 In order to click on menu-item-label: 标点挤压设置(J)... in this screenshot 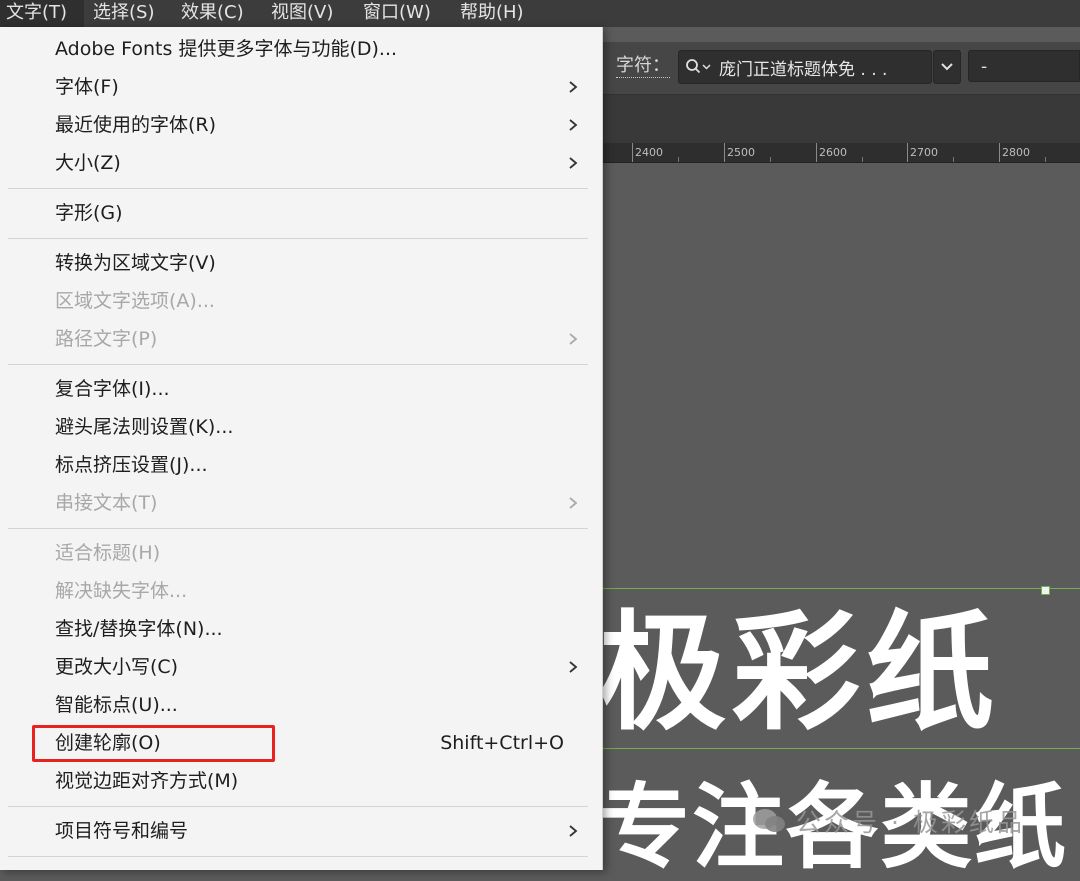, I will do `click(131, 465)`.